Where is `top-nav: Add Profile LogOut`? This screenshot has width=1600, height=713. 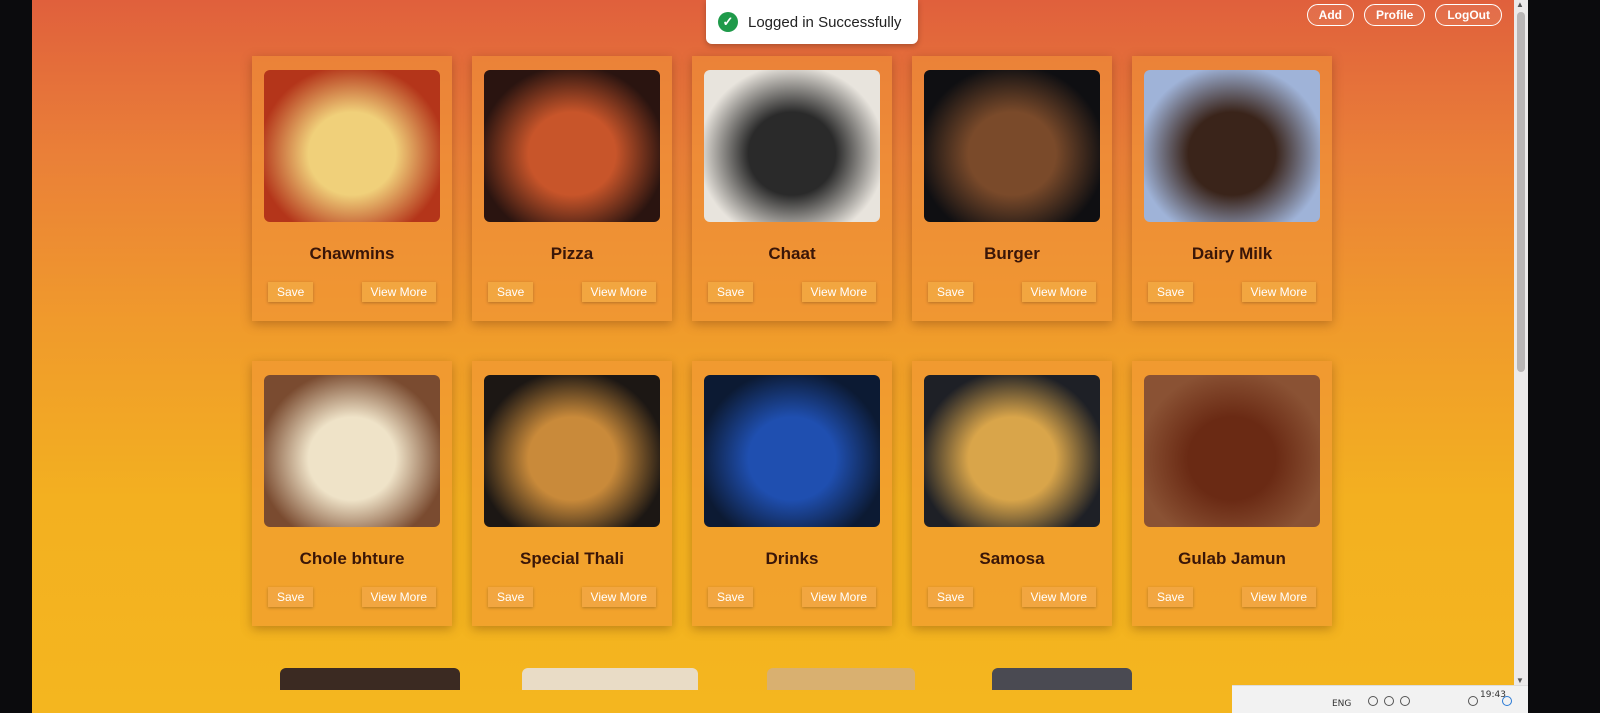
top-nav: Add Profile LogOut is located at coordinates (1404, 15).